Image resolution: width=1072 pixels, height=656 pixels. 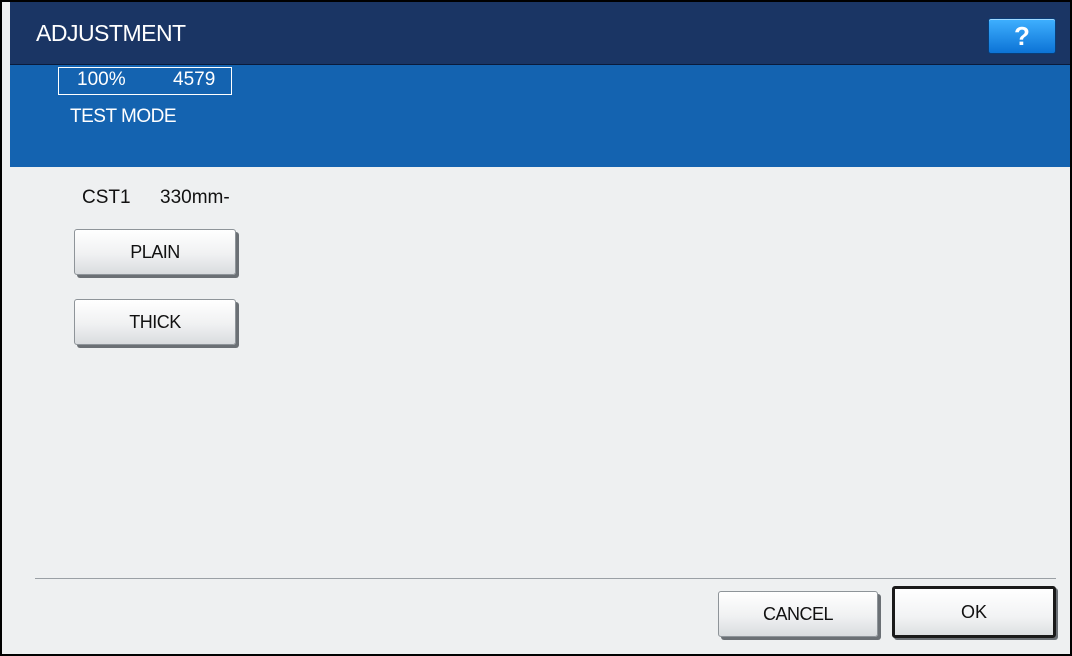 I want to click on thick-button-label: THICK, so click(x=155, y=321).